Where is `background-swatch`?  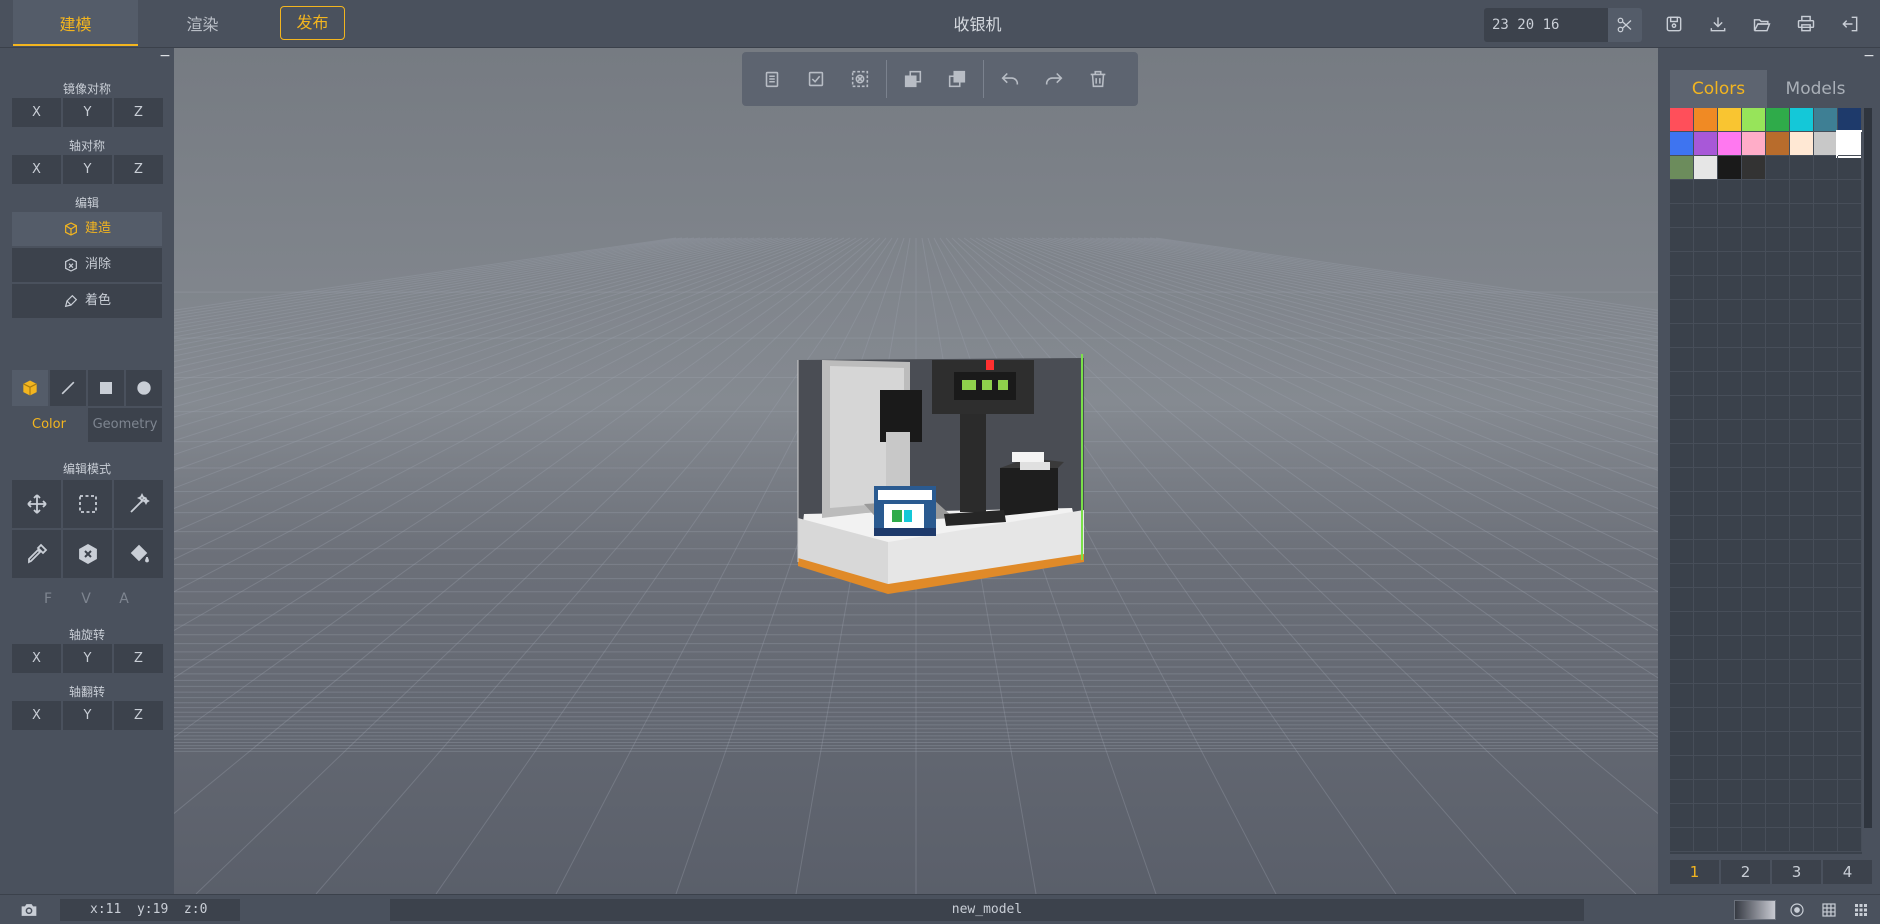
background-swatch is located at coordinates (1755, 910).